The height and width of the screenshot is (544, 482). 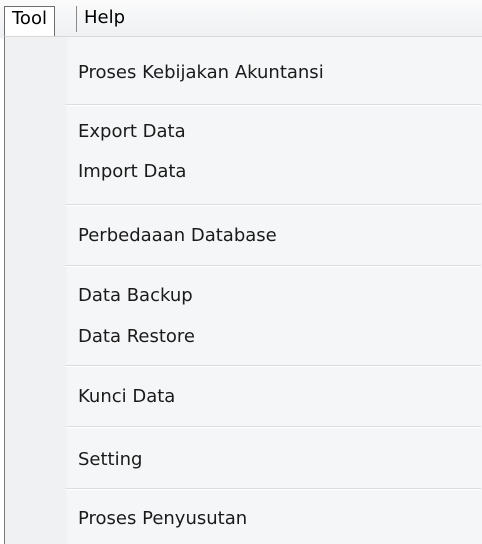 I want to click on menu-item-data-backup: Data Backup, so click(x=243, y=297).